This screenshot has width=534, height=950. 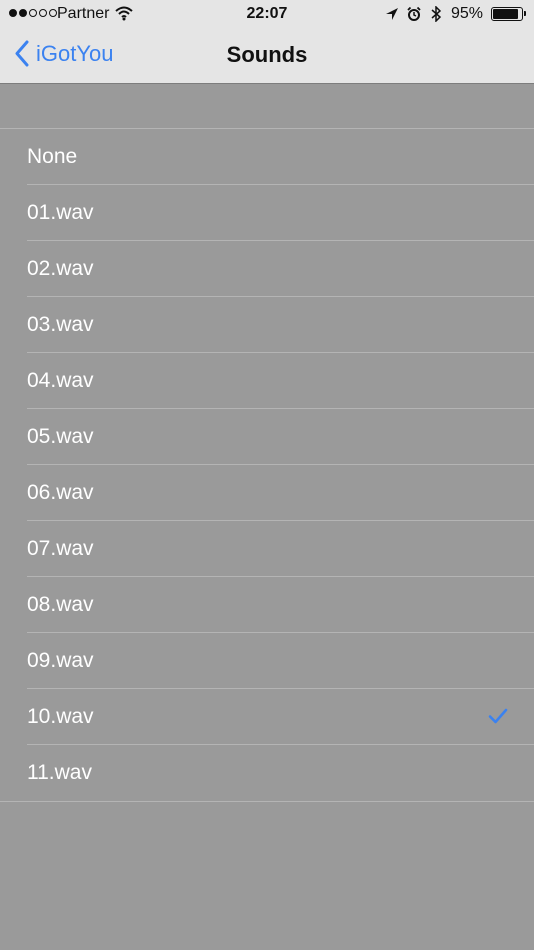 I want to click on sound-row: 01.wav, so click(x=267, y=213).